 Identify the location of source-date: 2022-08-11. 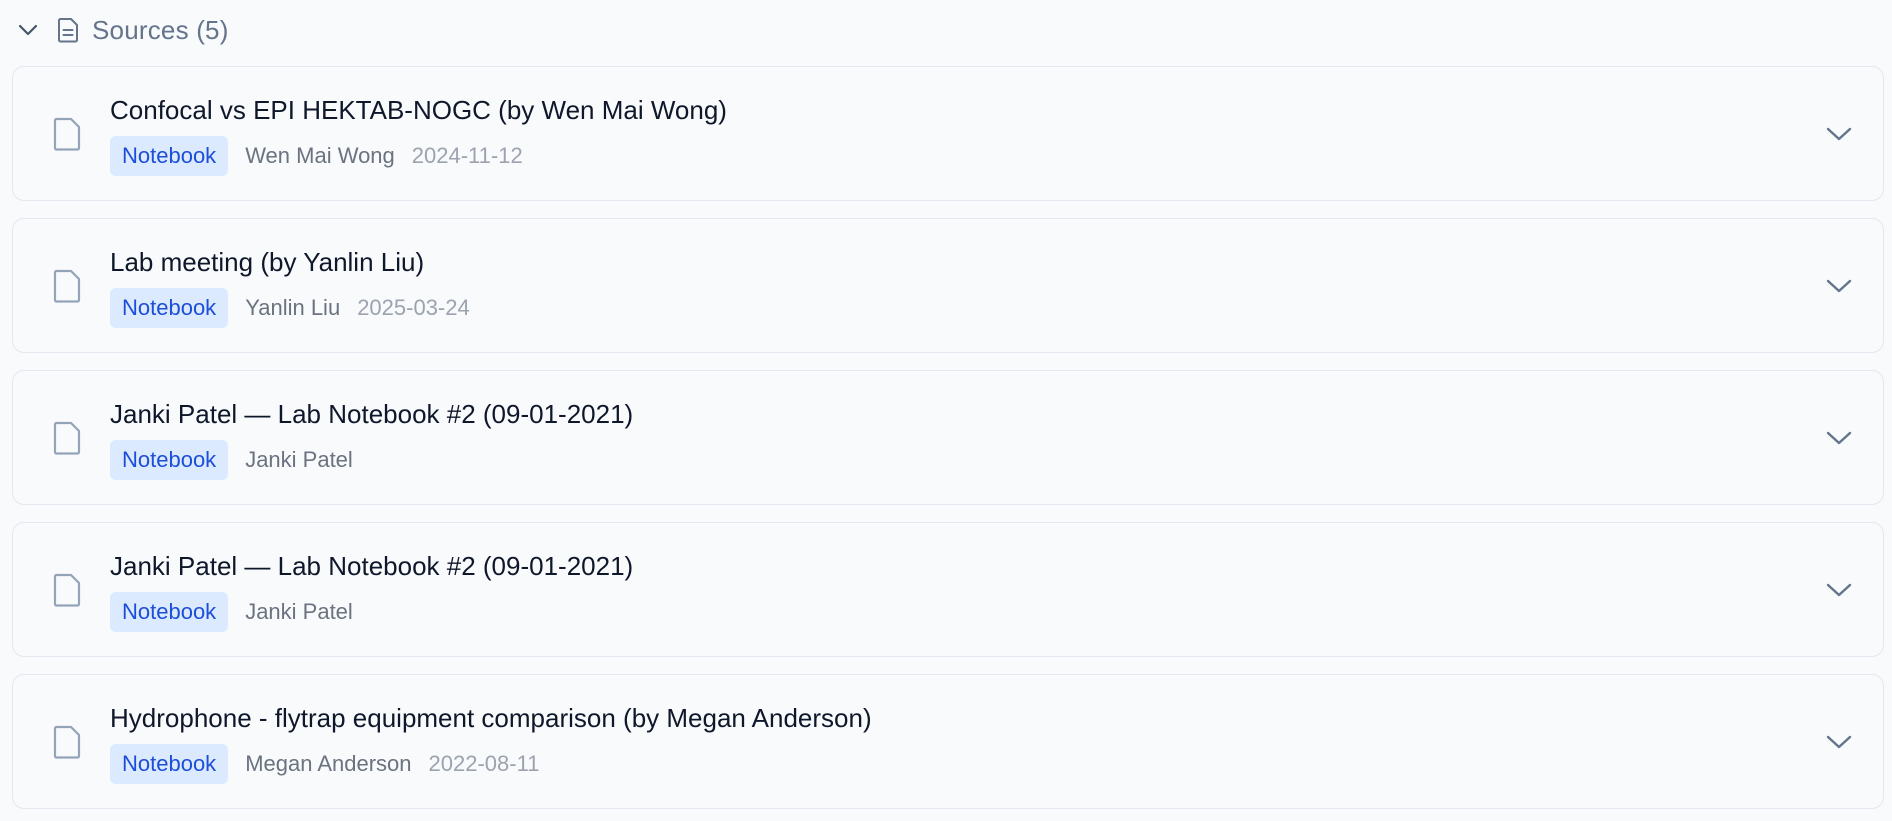
(484, 763).